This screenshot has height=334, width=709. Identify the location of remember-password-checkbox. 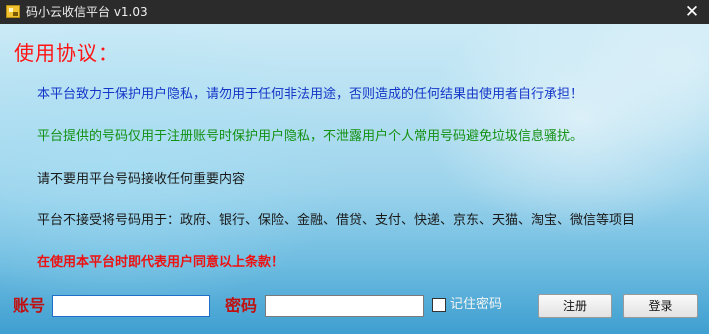
(439, 305).